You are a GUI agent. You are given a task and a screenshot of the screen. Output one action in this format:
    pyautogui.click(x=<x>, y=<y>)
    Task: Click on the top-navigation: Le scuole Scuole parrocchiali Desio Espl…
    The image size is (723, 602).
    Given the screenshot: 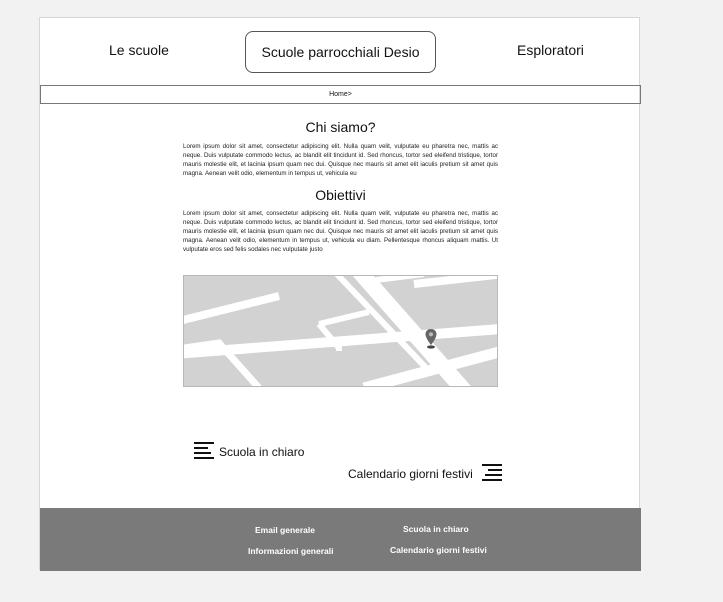 What is the action you would take?
    pyautogui.click(x=339, y=51)
    